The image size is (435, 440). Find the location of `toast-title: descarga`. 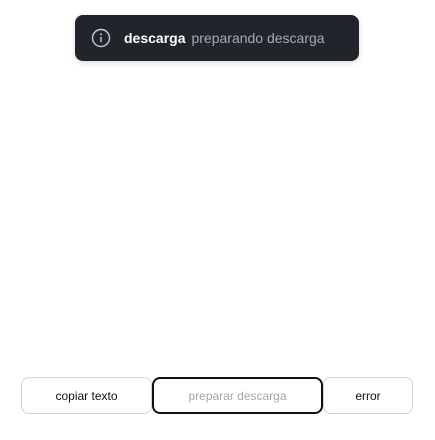

toast-title: descarga is located at coordinates (155, 38).